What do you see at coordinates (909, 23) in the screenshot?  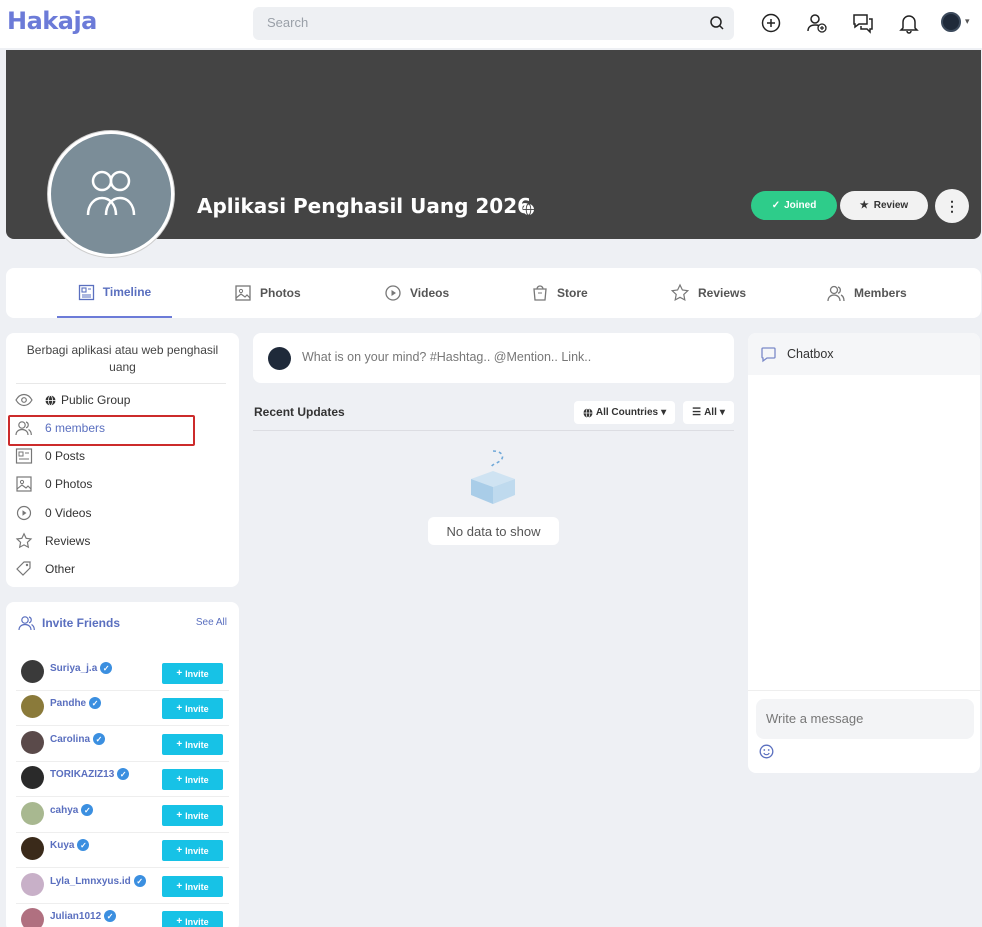 I see `notifications-bell-icon` at bounding box center [909, 23].